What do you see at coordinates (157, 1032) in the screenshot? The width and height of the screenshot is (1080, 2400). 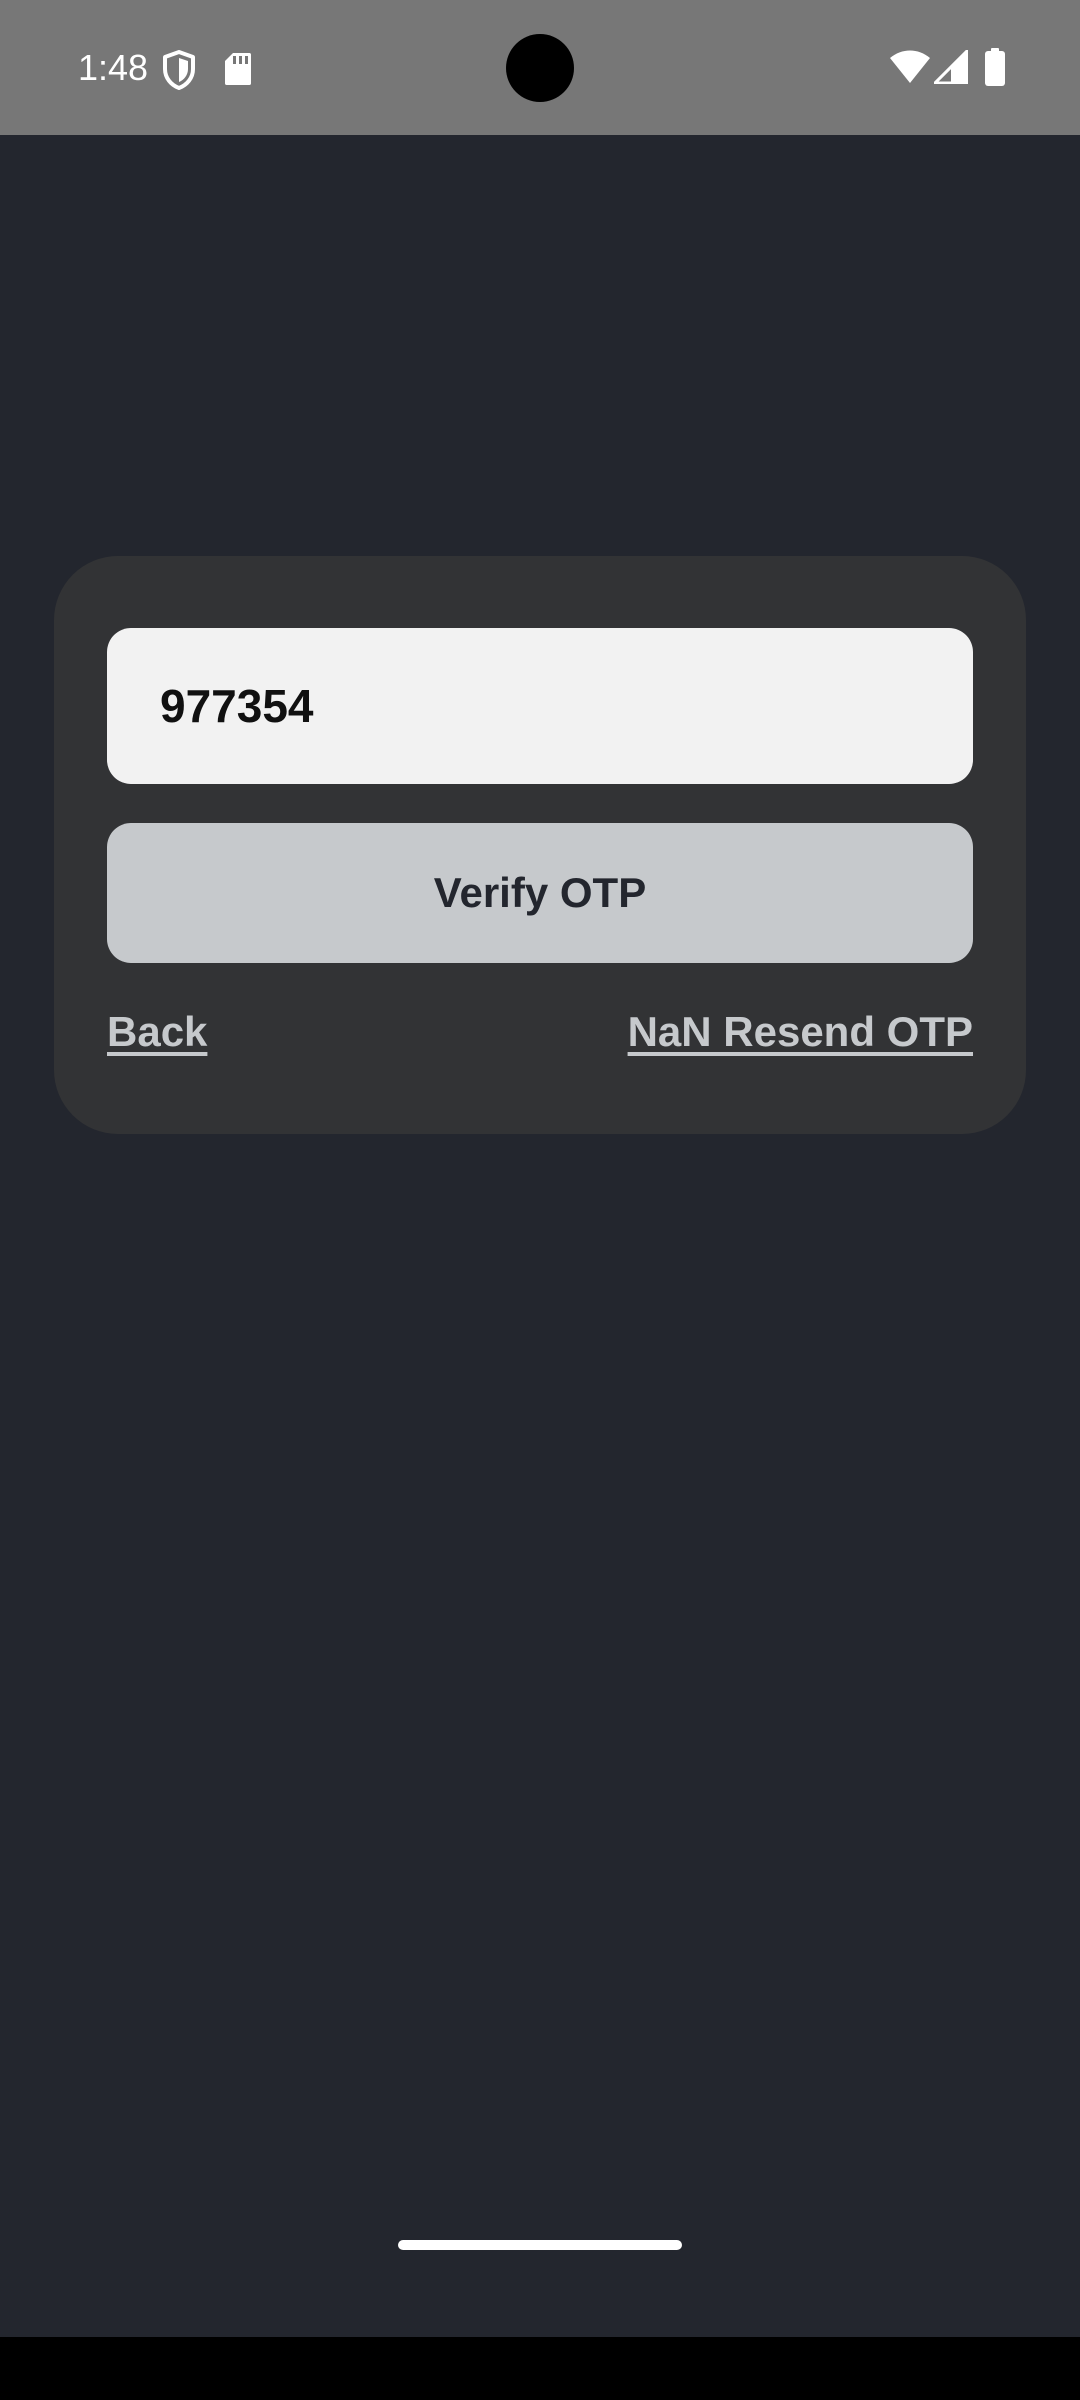 I see `back-link: Back` at bounding box center [157, 1032].